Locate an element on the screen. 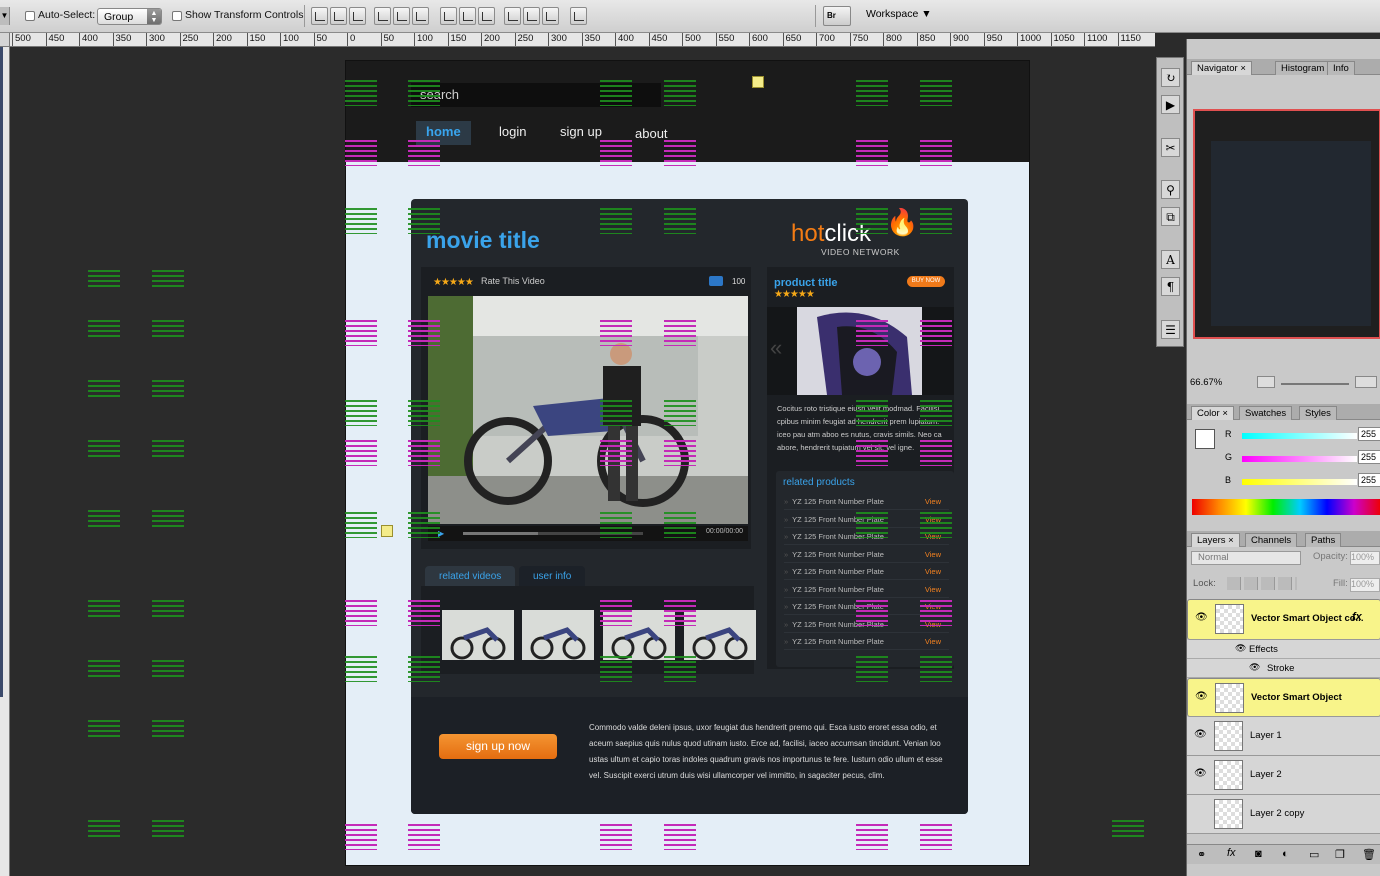 The height and width of the screenshot is (876, 1380). opacity-field: 100% is located at coordinates (1365, 558).